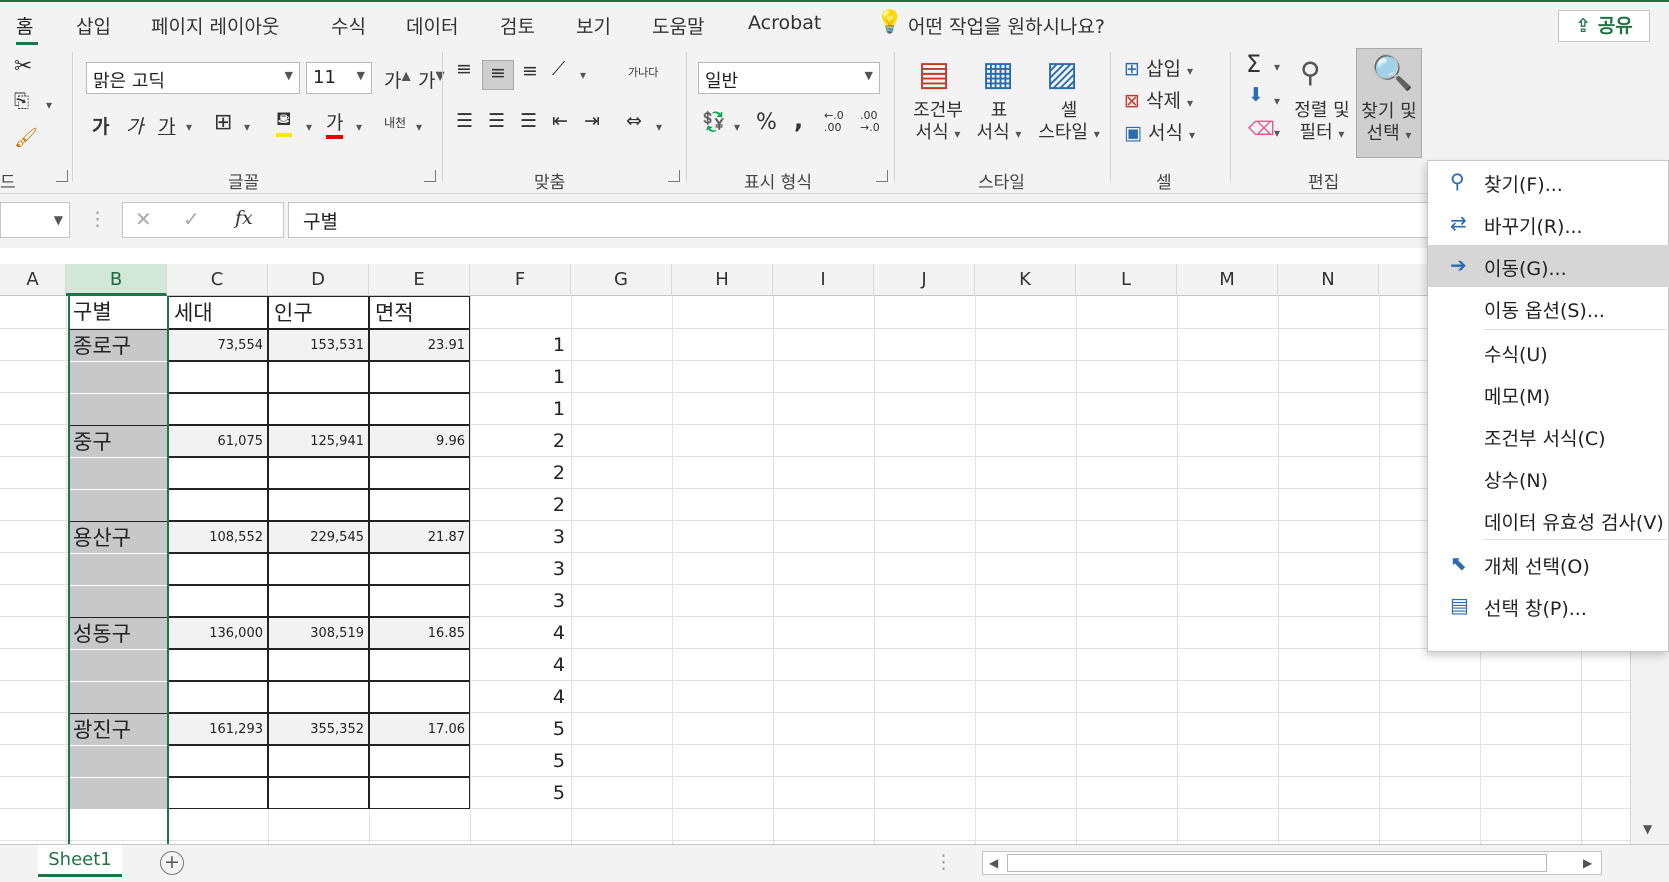 This screenshot has width=1669, height=882. I want to click on cell-households: 136,000, so click(218, 633).